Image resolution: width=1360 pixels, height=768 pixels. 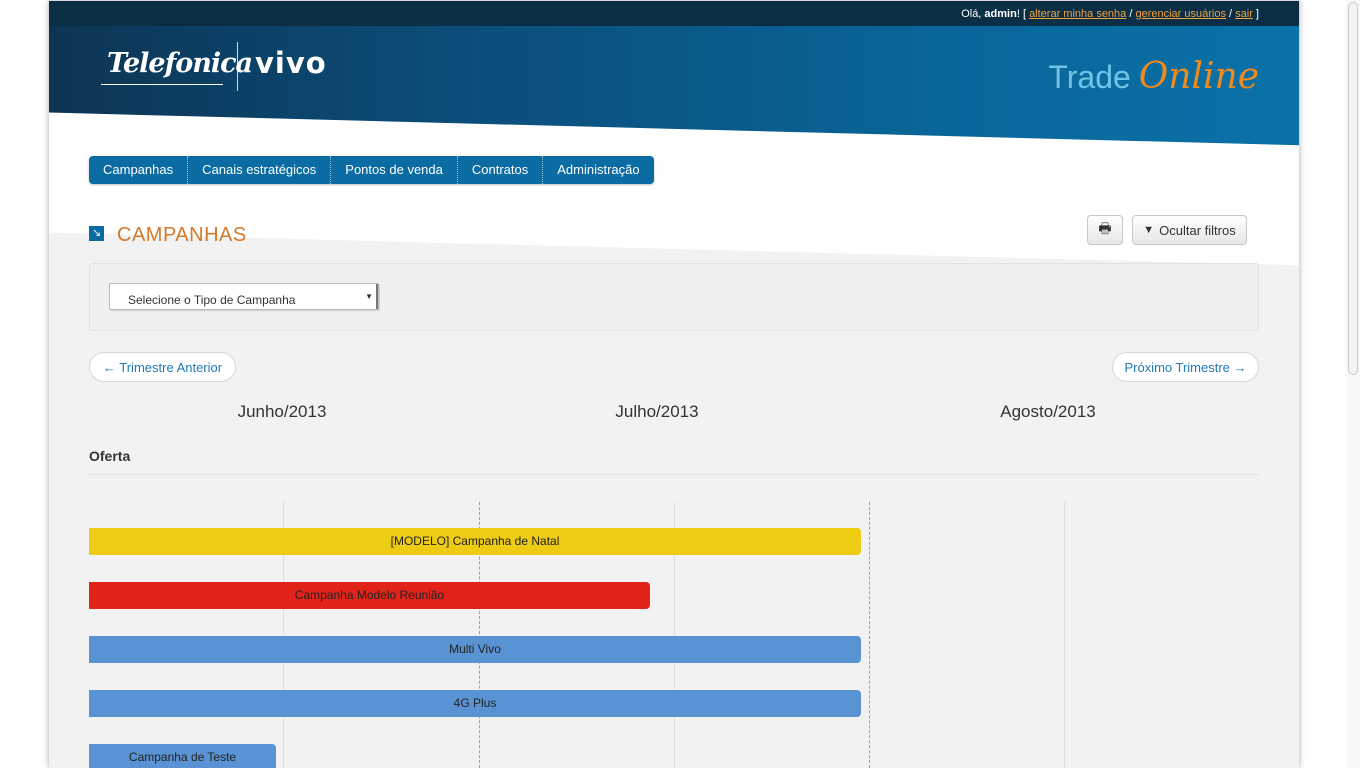 What do you see at coordinates (1244, 14) in the screenshot?
I see `logout-link: sair` at bounding box center [1244, 14].